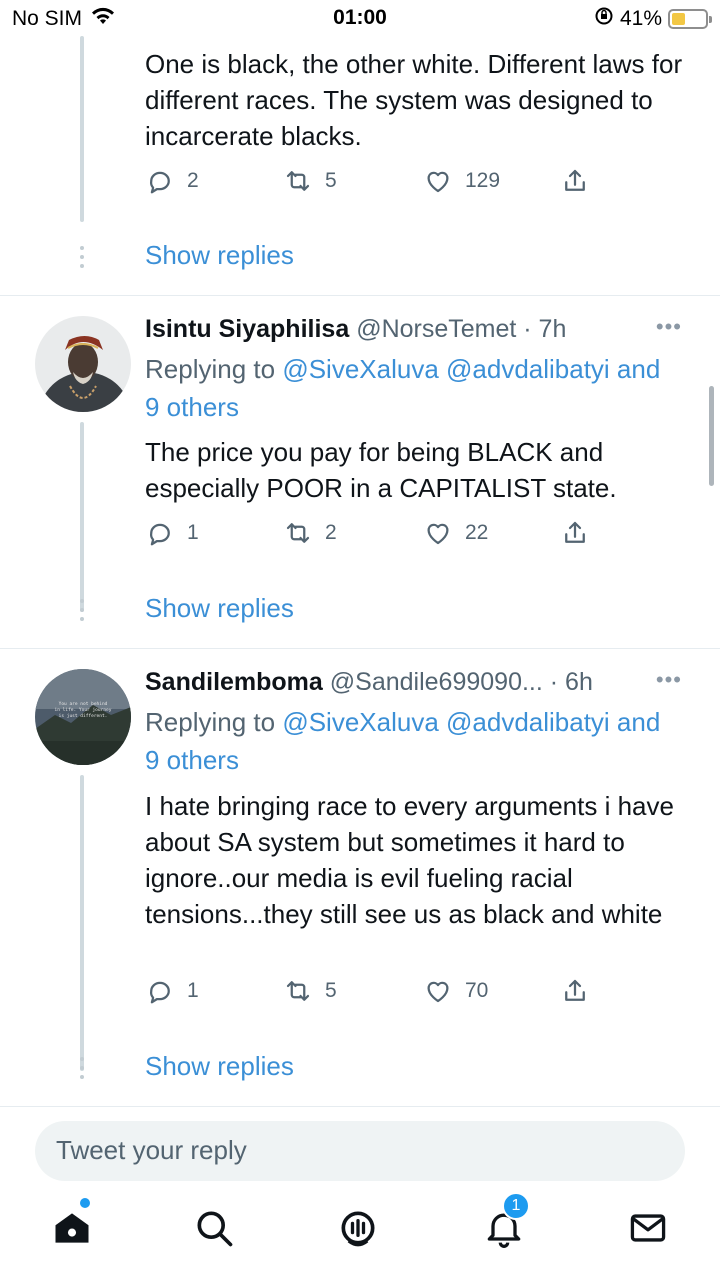  What do you see at coordinates (690, 19) in the screenshot?
I see `battery-icon` at bounding box center [690, 19].